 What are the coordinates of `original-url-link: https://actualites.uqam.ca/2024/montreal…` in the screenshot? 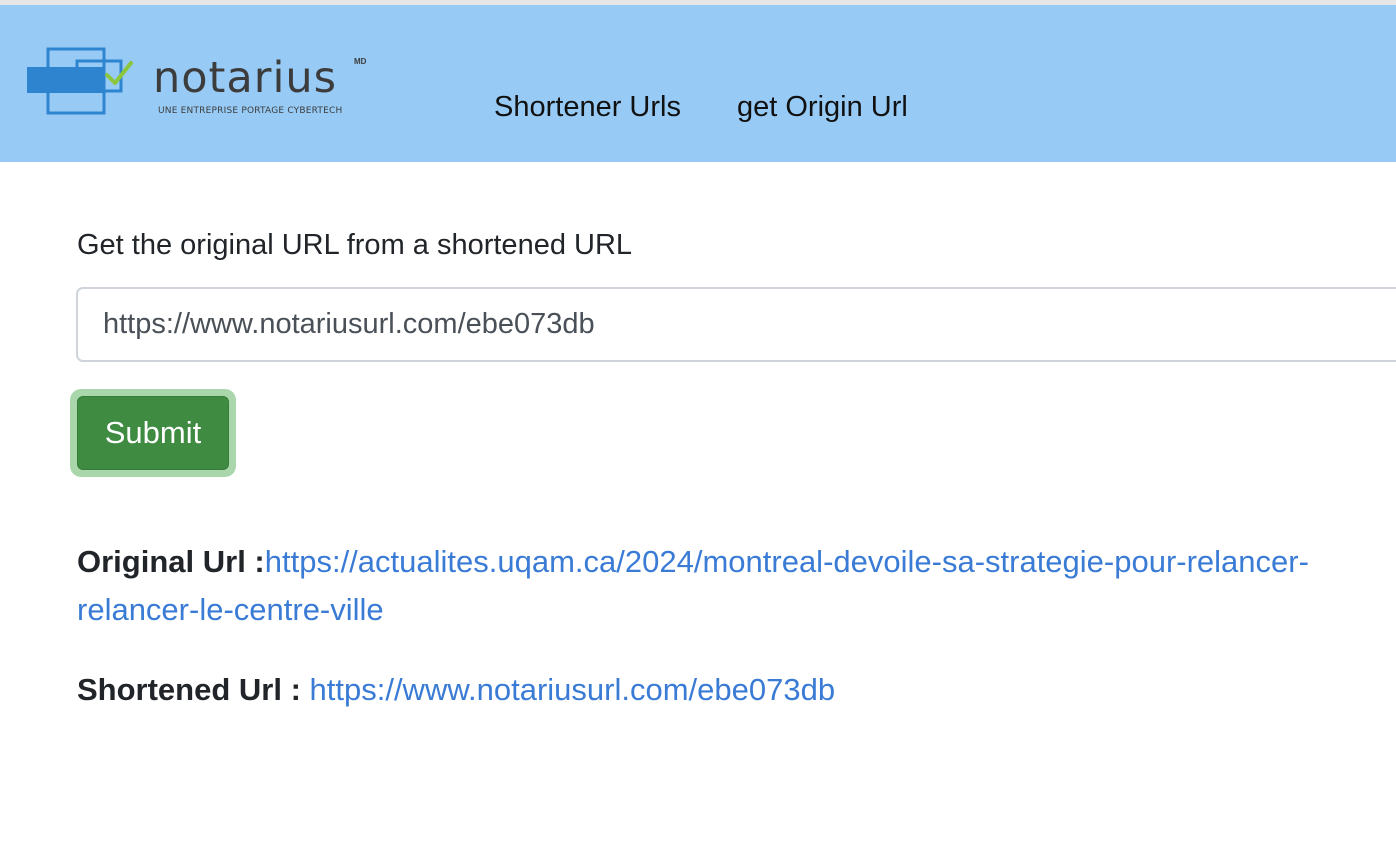 It's located at (787, 561).